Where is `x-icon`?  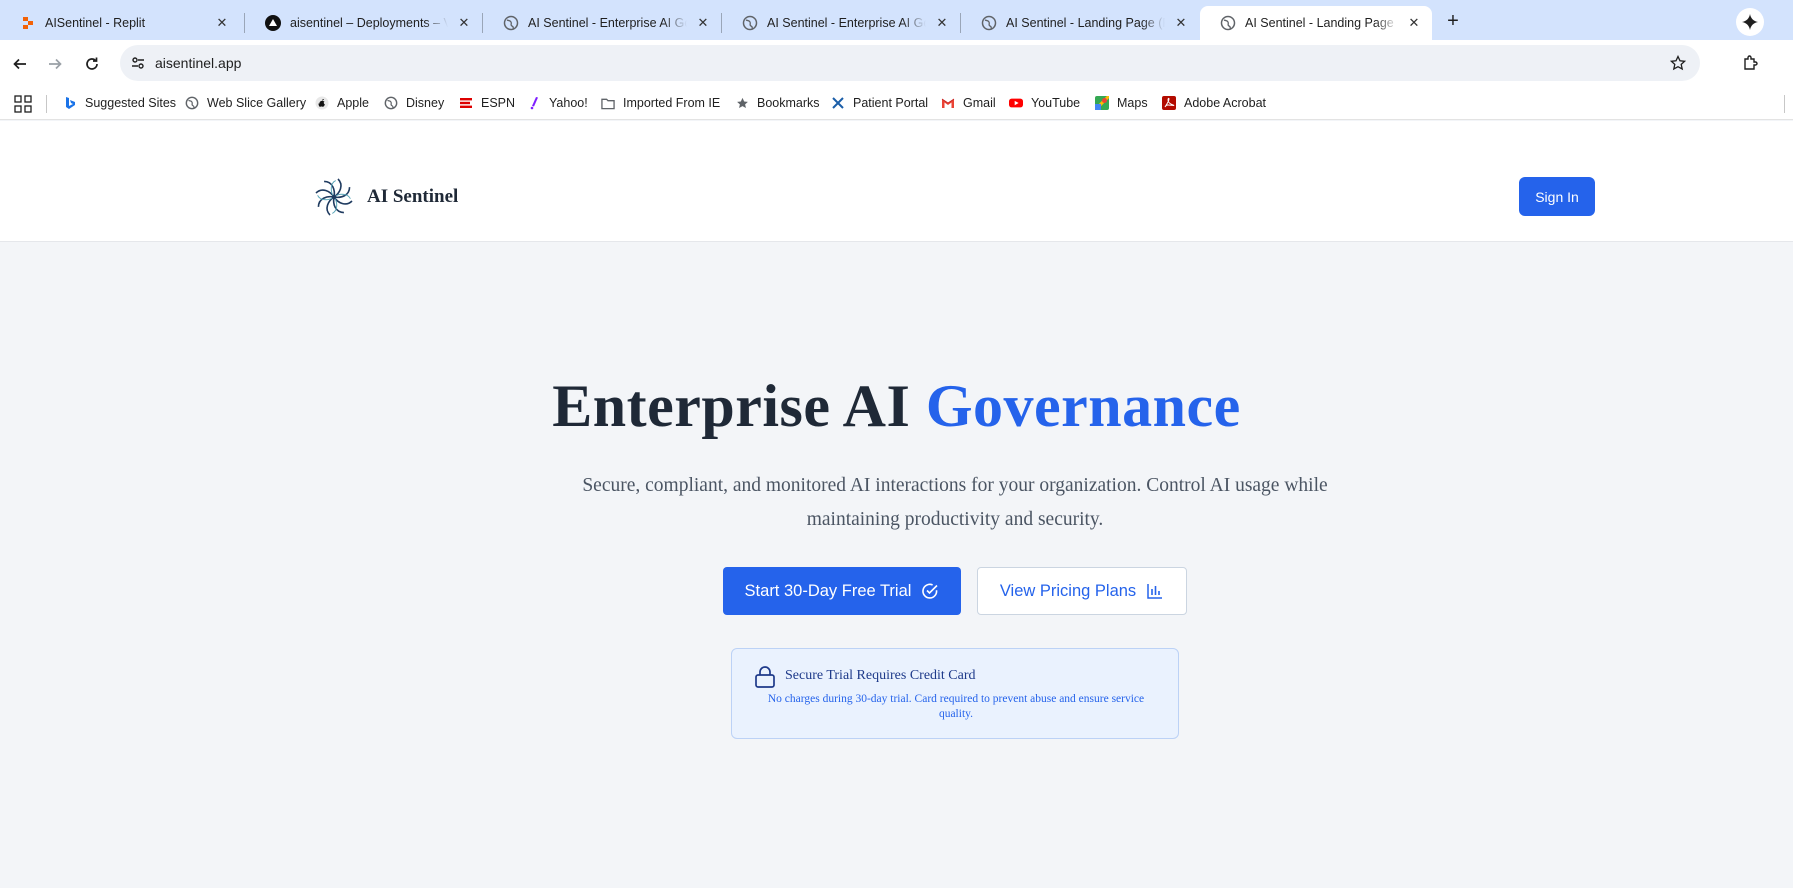
x-icon is located at coordinates (838, 103).